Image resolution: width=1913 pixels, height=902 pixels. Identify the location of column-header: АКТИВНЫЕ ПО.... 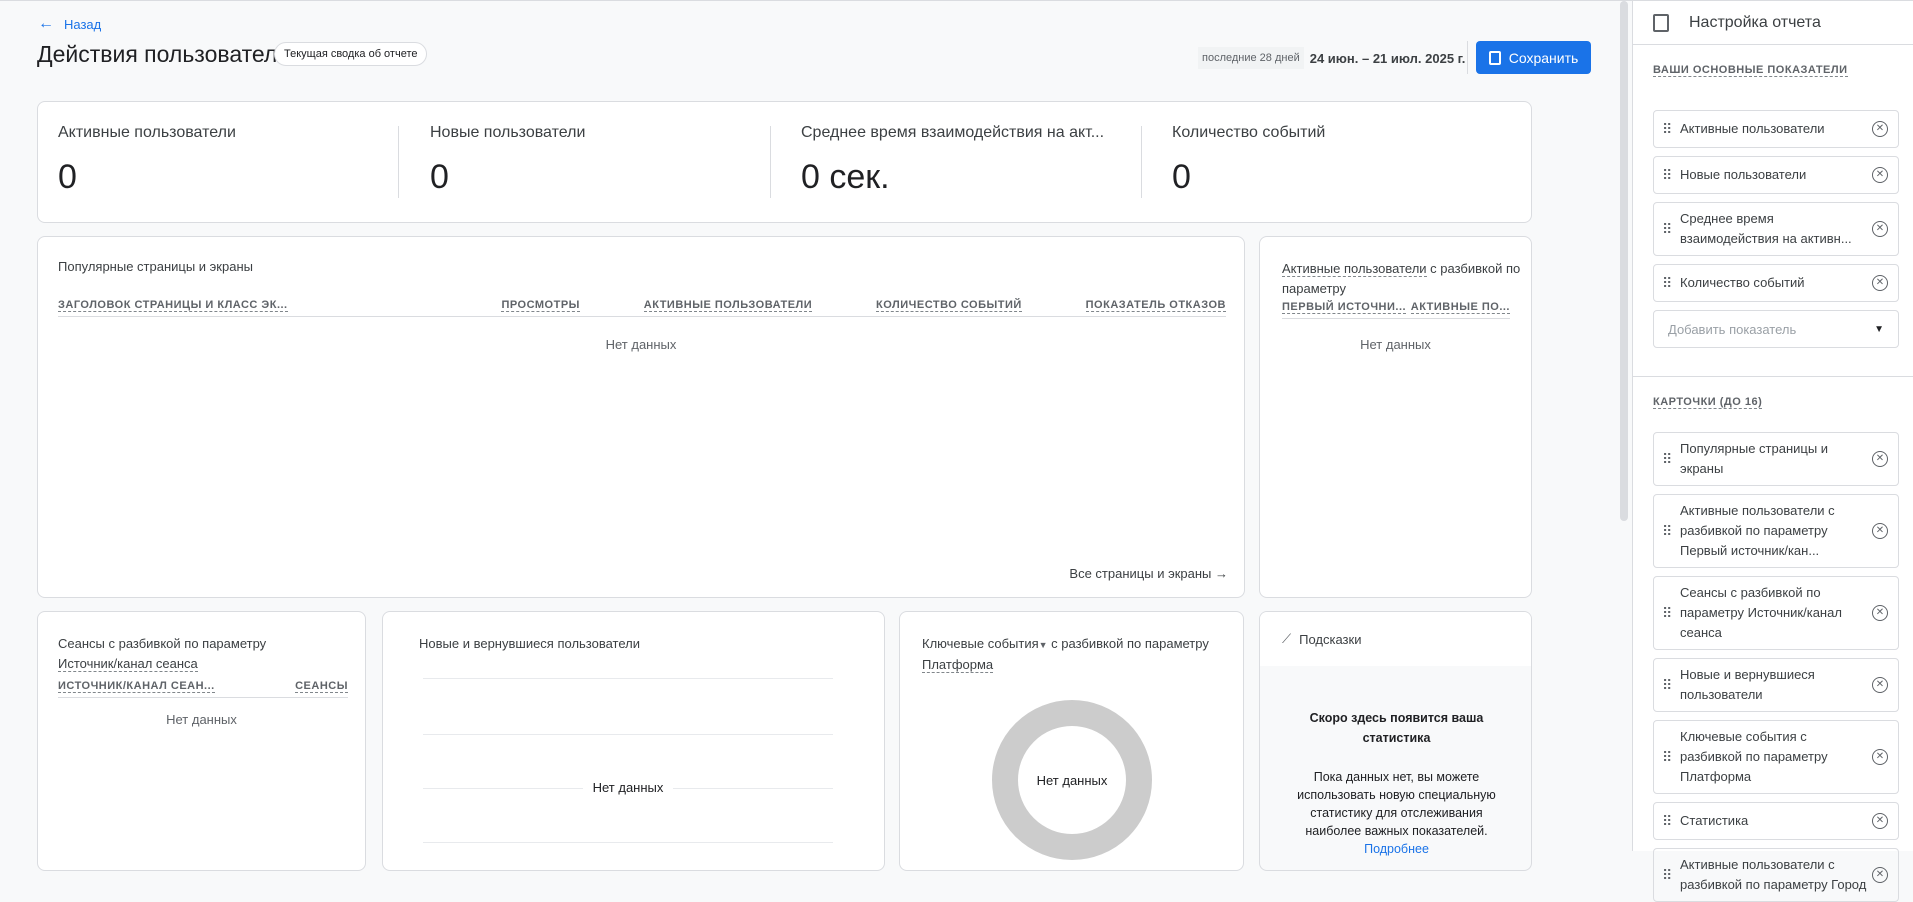
(1460, 307).